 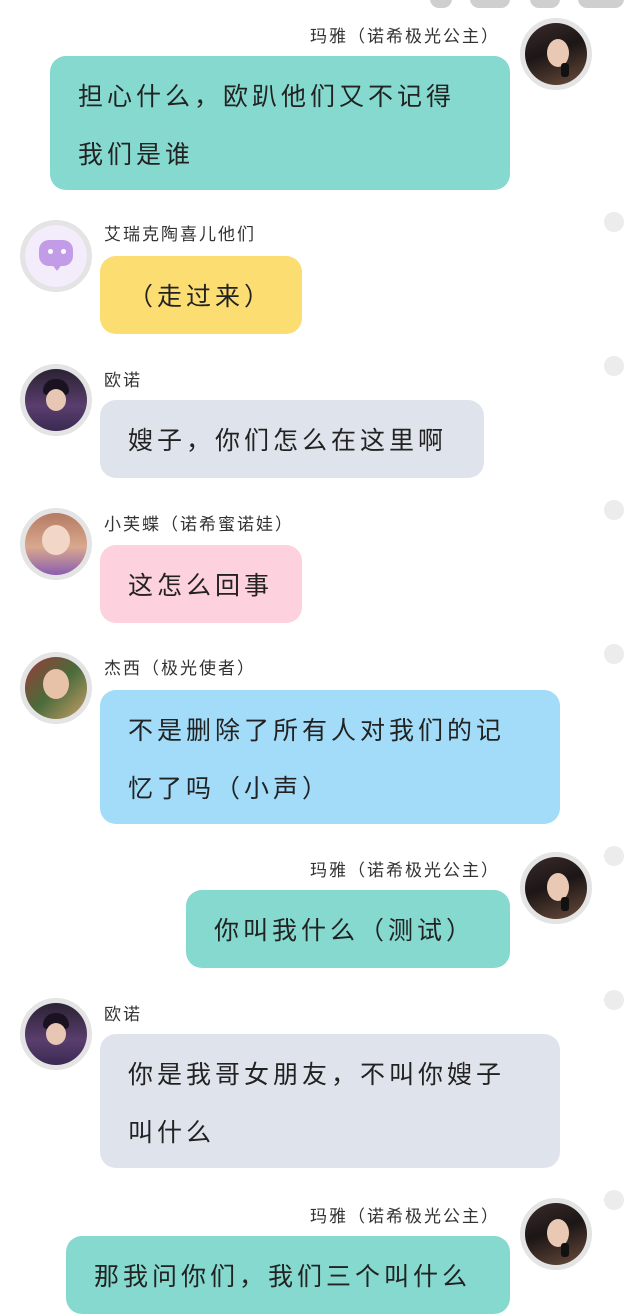 I want to click on message-bubble: 那我问你们，我们三个叫什么, so click(x=288, y=1275).